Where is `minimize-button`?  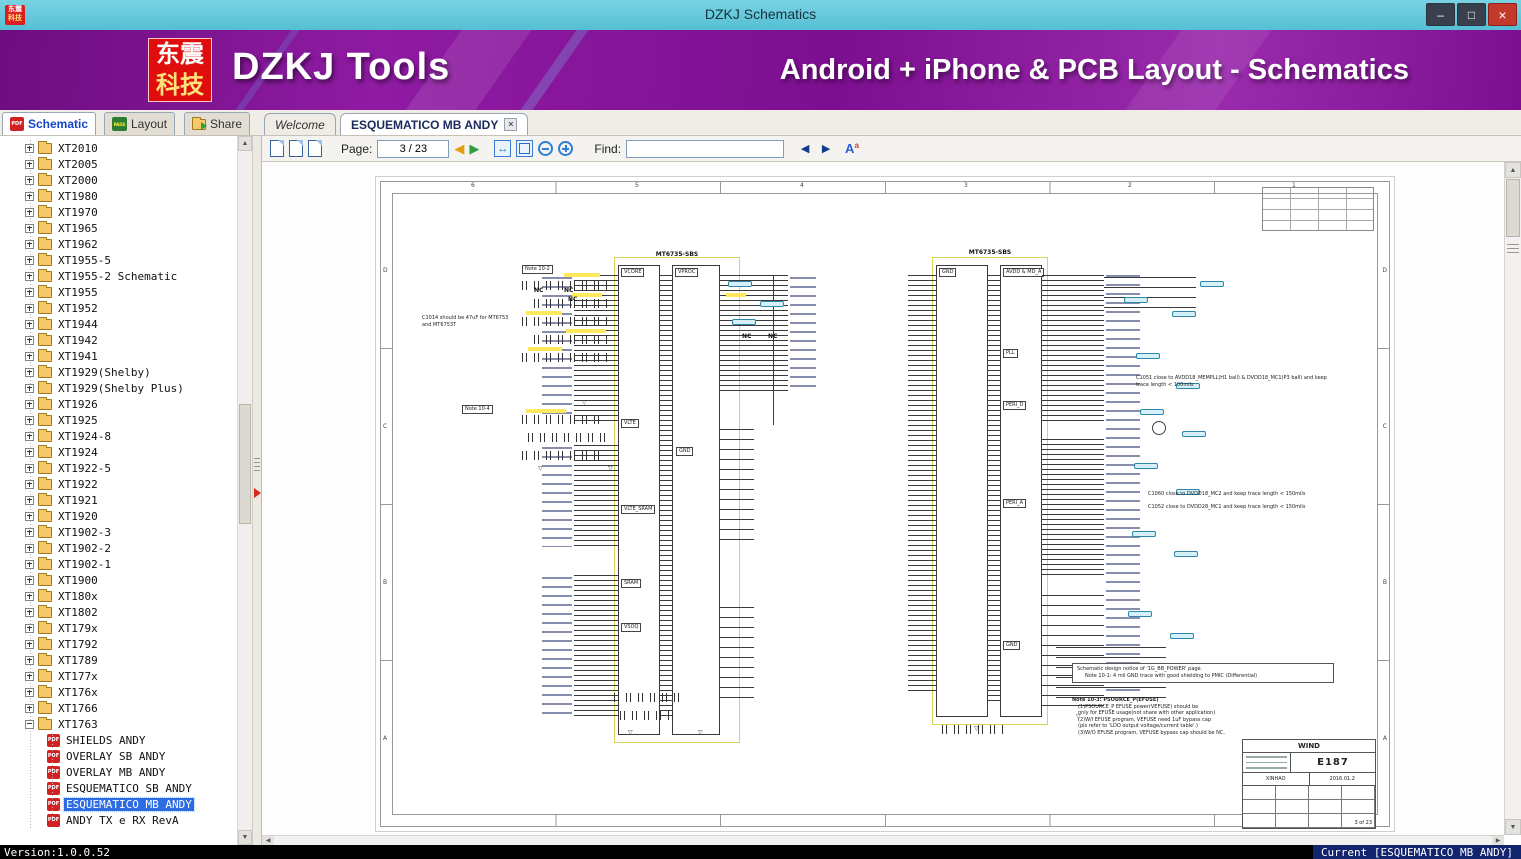
minimize-button is located at coordinates (1440, 14).